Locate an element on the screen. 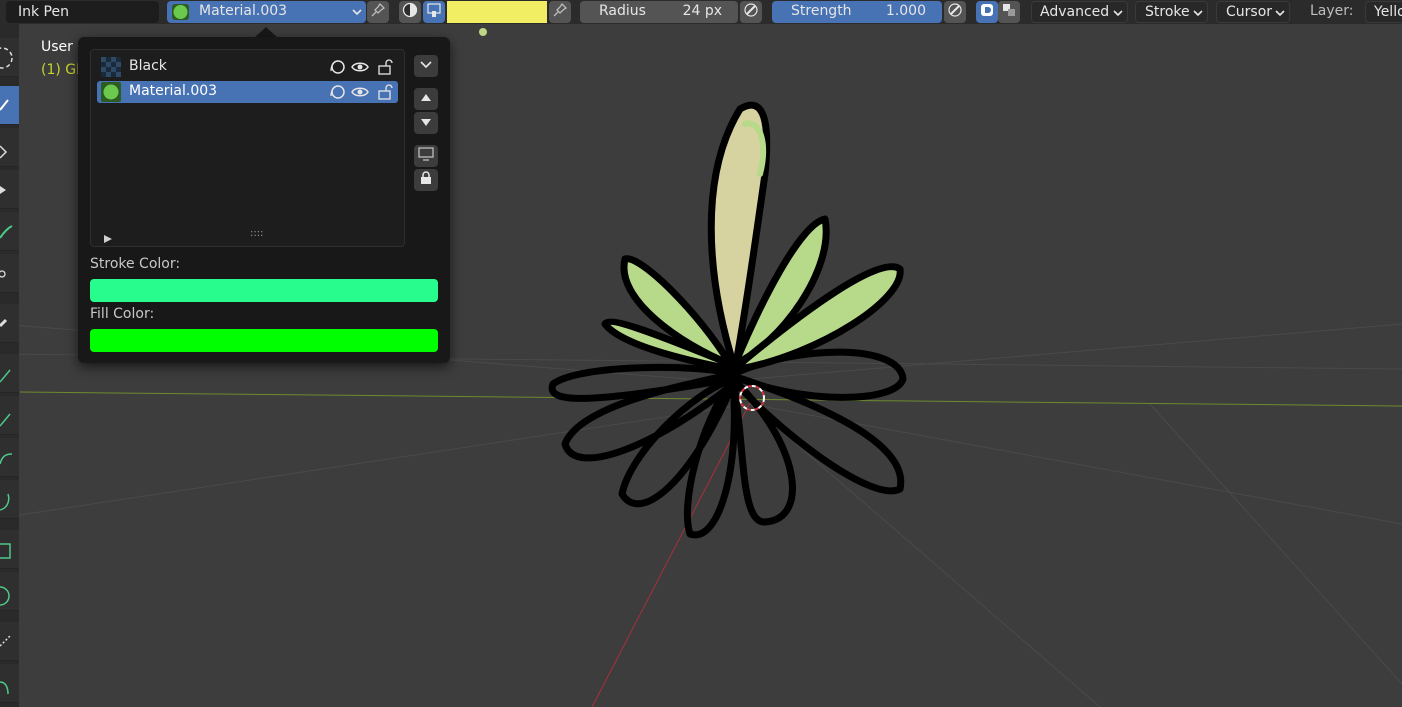 The image size is (1402, 707). shading-icon is located at coordinates (410, 12).